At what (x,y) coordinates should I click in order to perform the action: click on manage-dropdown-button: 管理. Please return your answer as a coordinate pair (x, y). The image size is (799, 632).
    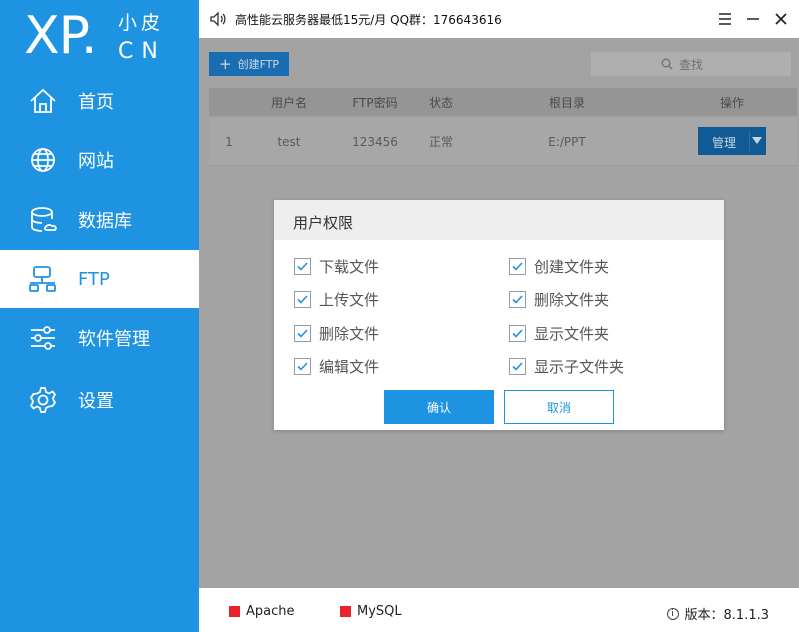
    Looking at the image, I should click on (732, 141).